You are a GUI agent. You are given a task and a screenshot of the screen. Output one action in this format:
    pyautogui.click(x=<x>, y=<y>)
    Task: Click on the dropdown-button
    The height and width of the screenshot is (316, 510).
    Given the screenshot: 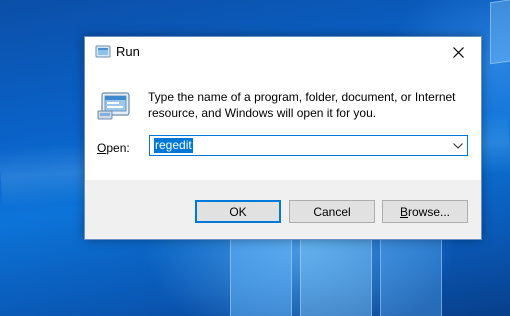 What is the action you would take?
    pyautogui.click(x=458, y=145)
    